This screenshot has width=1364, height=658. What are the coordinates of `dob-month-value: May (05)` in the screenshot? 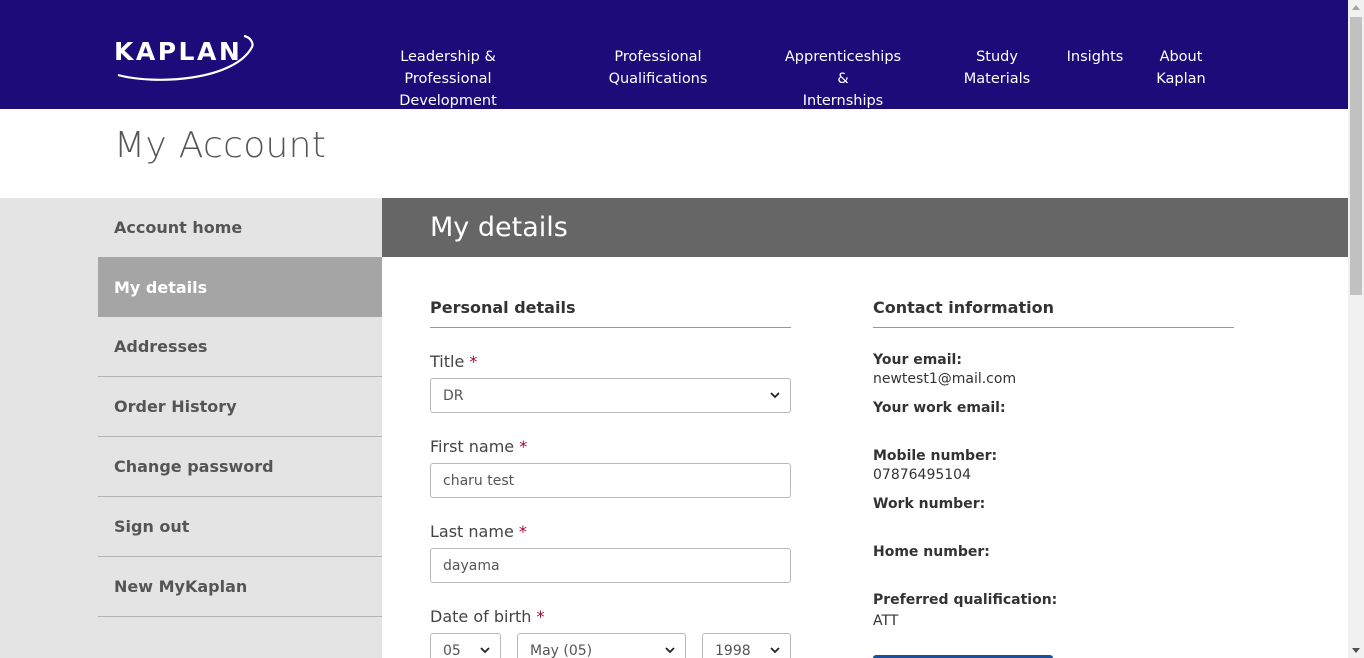 It's located at (561, 650).